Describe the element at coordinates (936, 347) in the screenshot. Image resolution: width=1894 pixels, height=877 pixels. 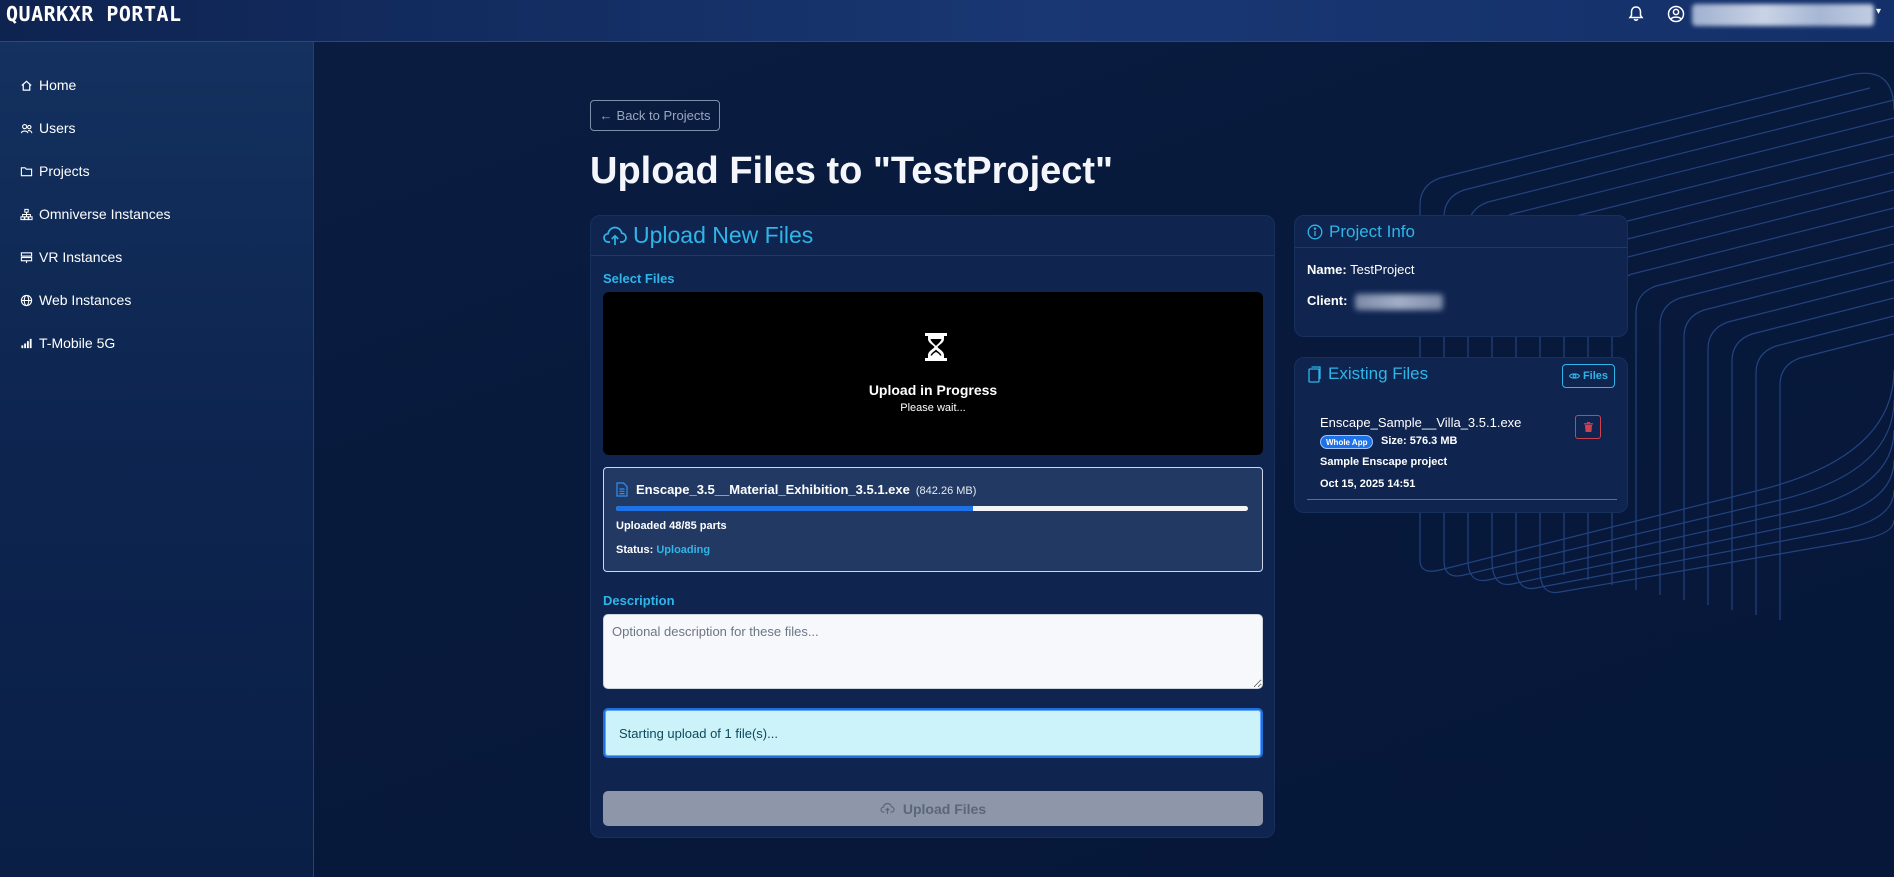
I see `hourglass-icon` at that location.